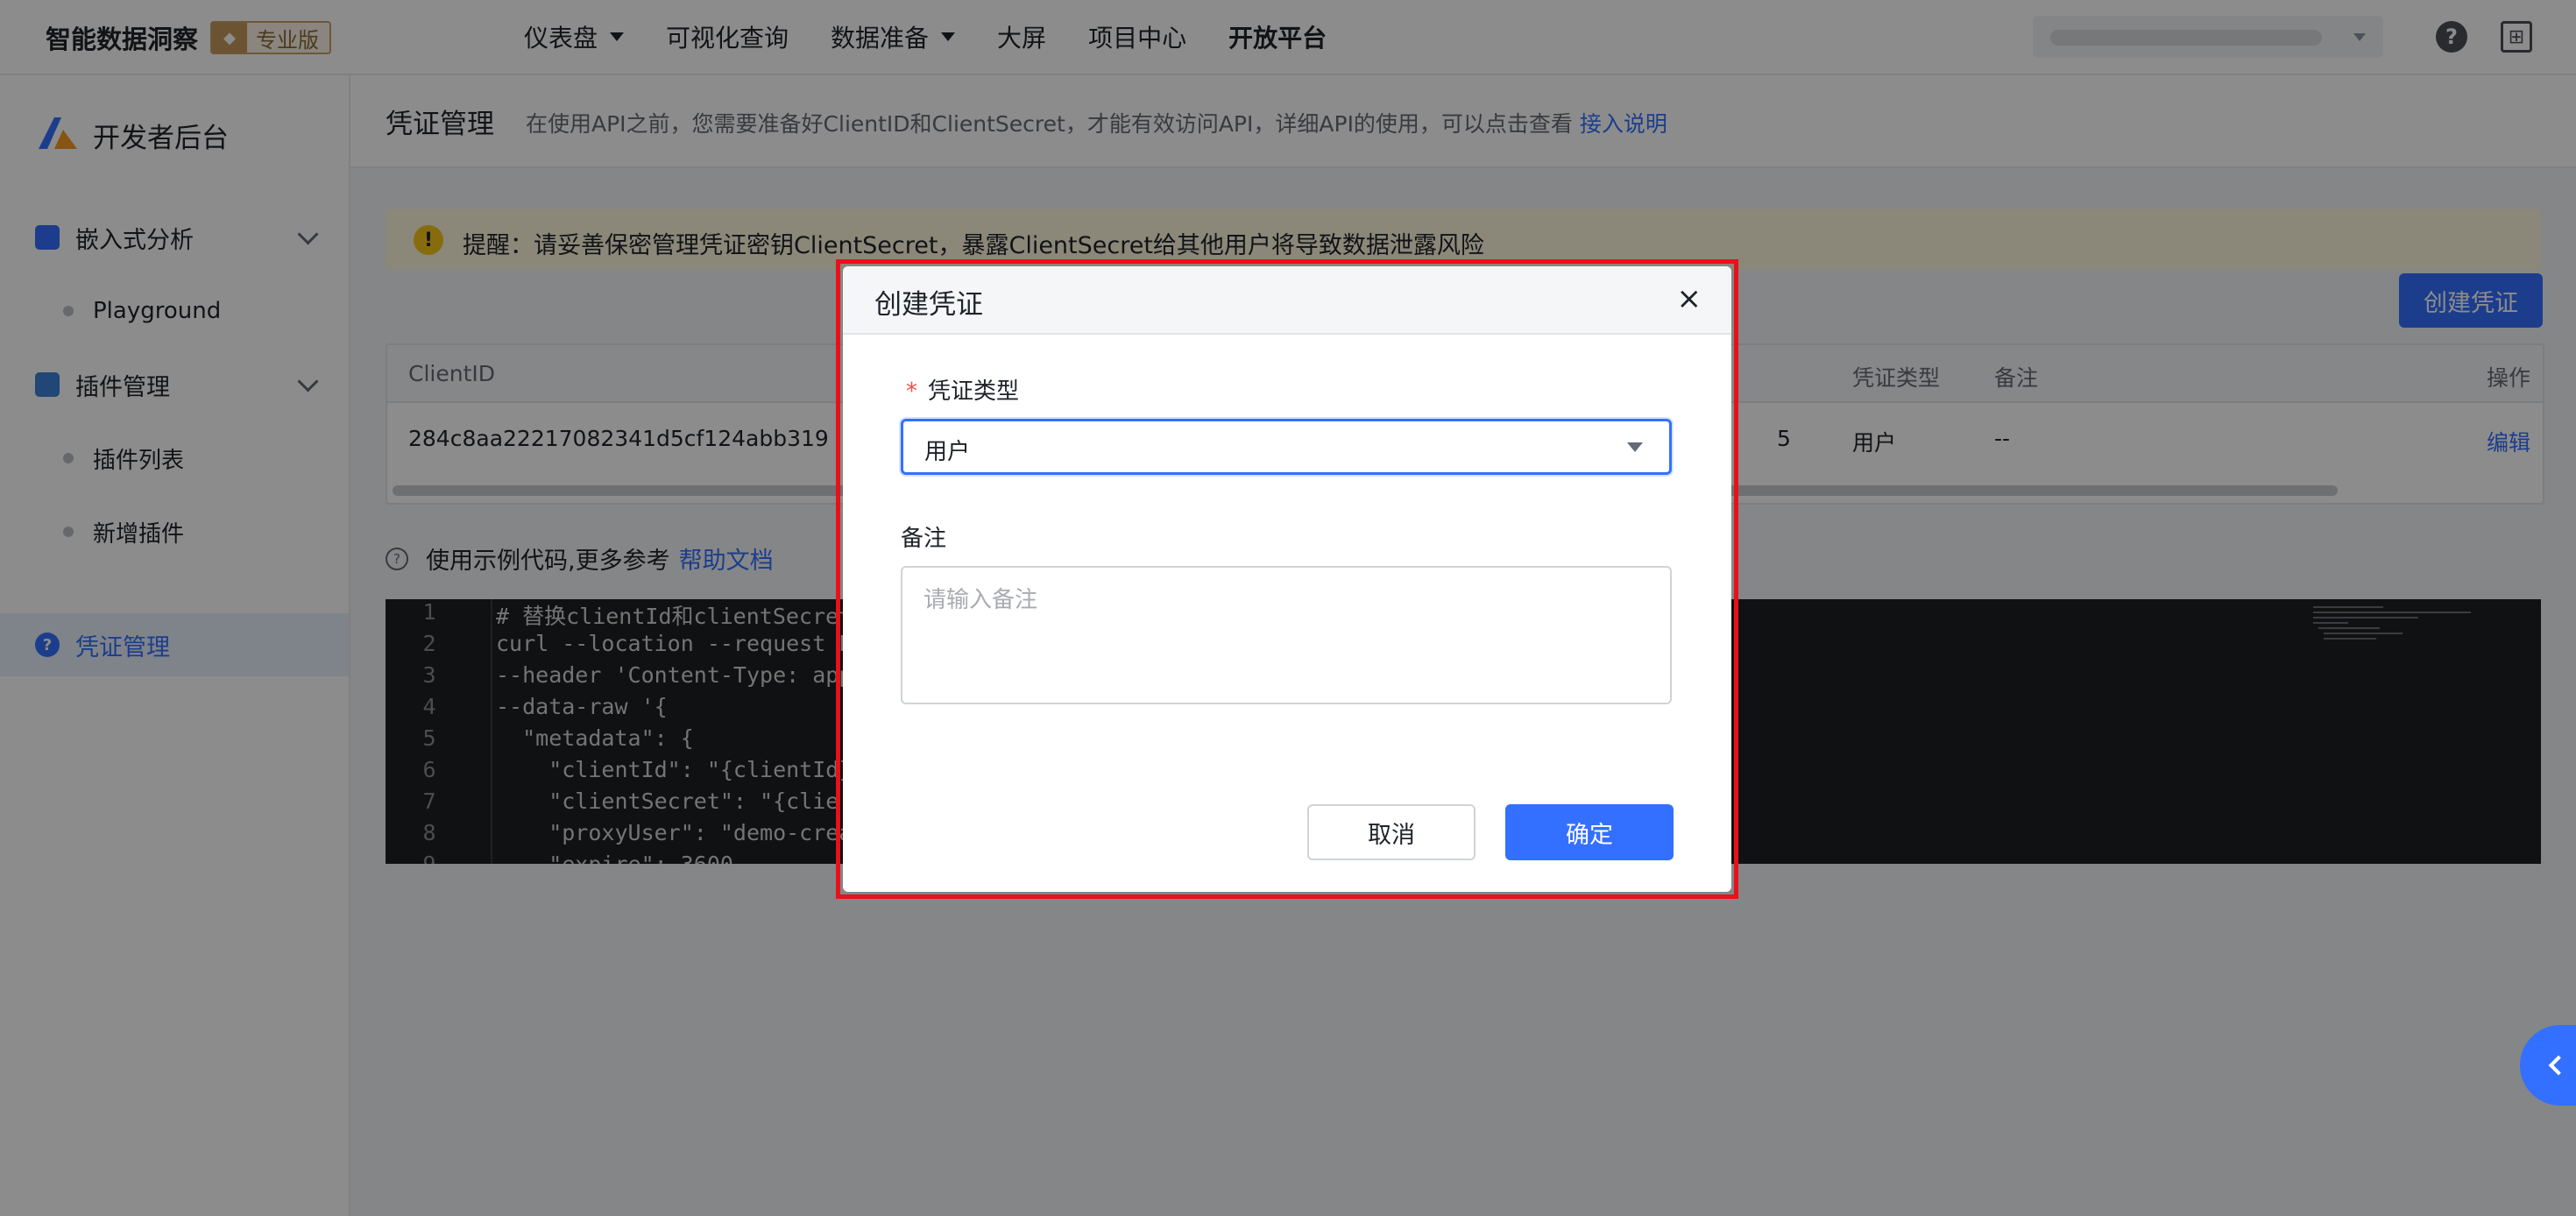 The width and height of the screenshot is (2576, 1216). I want to click on confirm-button: 确定, so click(1589, 832).